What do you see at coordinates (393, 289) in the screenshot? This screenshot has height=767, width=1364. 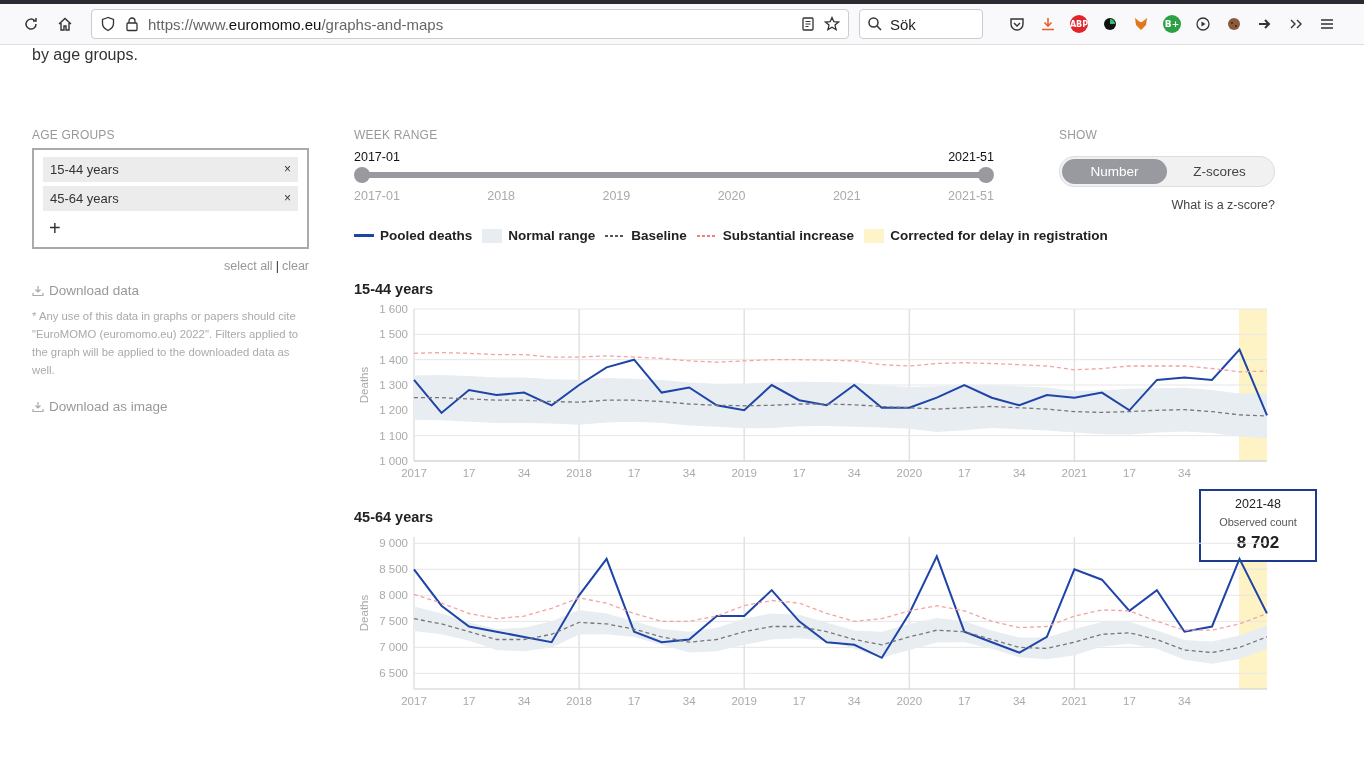 I see `chart-title: 15-44 years` at bounding box center [393, 289].